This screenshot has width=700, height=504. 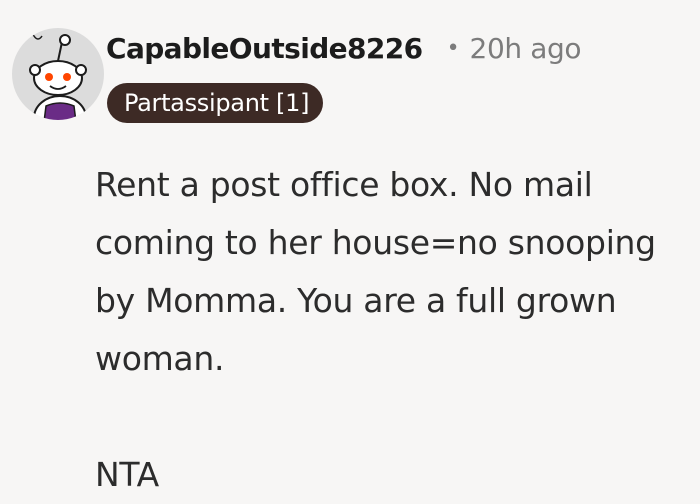 I want to click on username-link: CapableOutside8226, so click(x=264, y=48).